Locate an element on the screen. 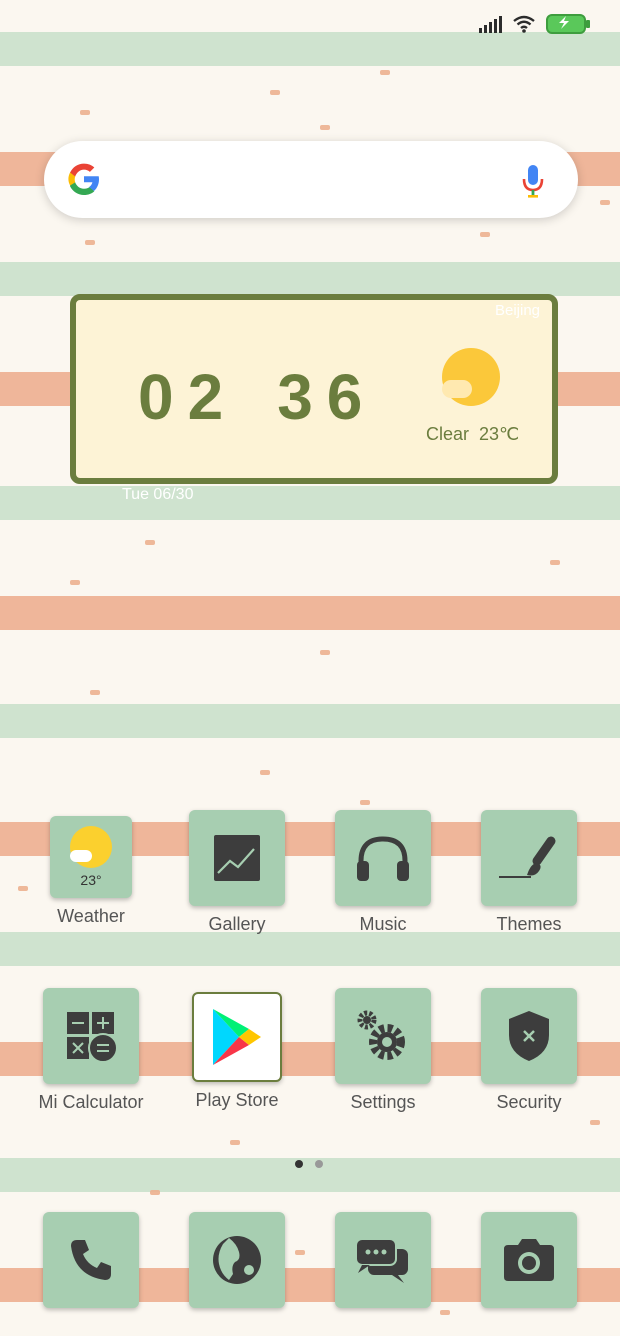 The width and height of the screenshot is (620, 1336). condition-text: Clear is located at coordinates (448, 434).